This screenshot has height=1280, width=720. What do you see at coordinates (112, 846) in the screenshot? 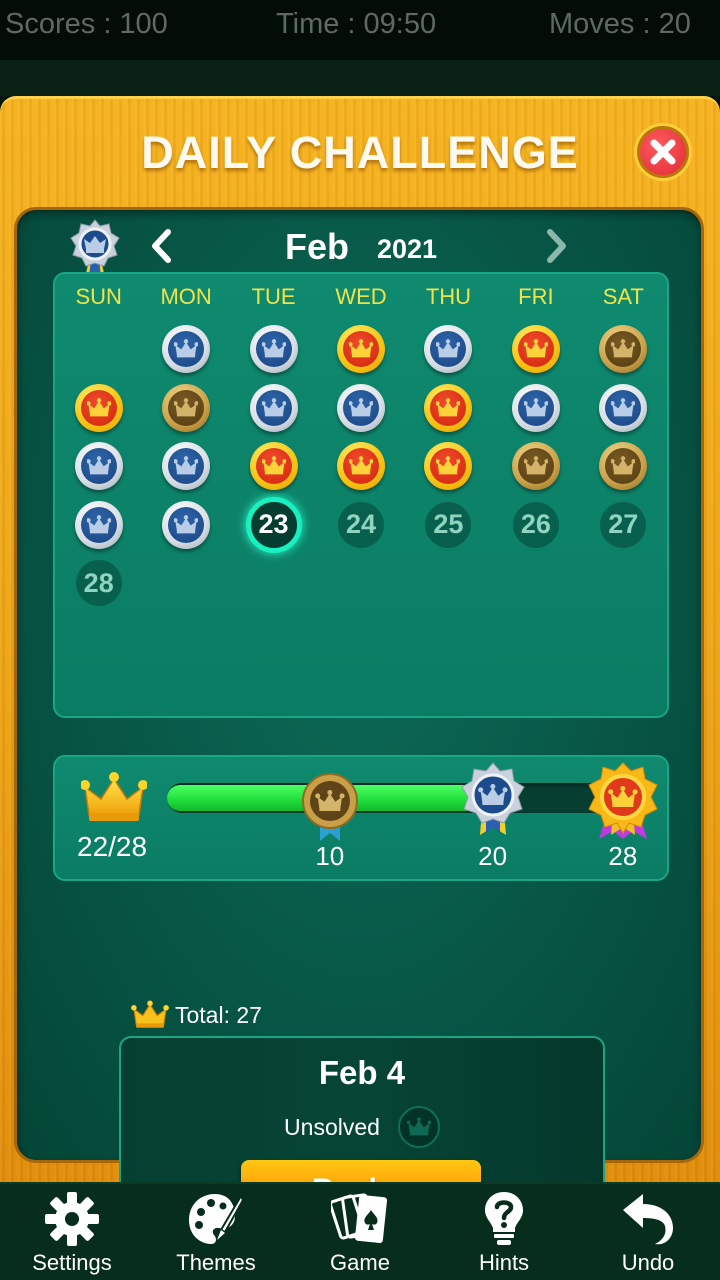
I see `progress-count: 22/28` at bounding box center [112, 846].